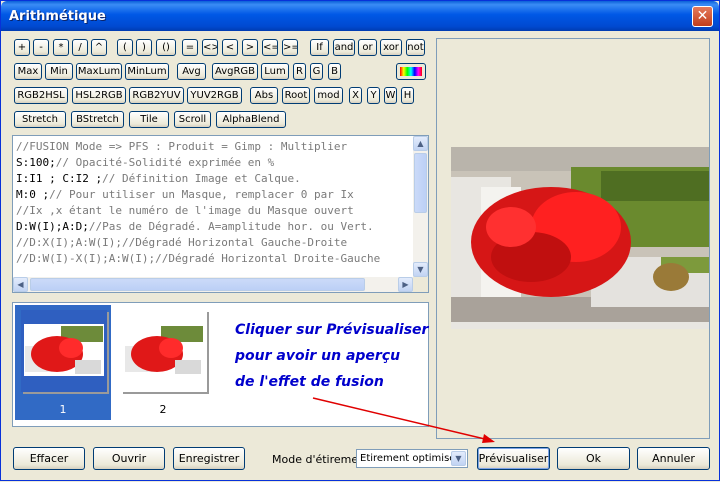 This screenshot has width=720, height=482. Describe the element at coordinates (318, 356) in the screenshot. I see `hint-line-2: pour avoir un aperçu` at that location.